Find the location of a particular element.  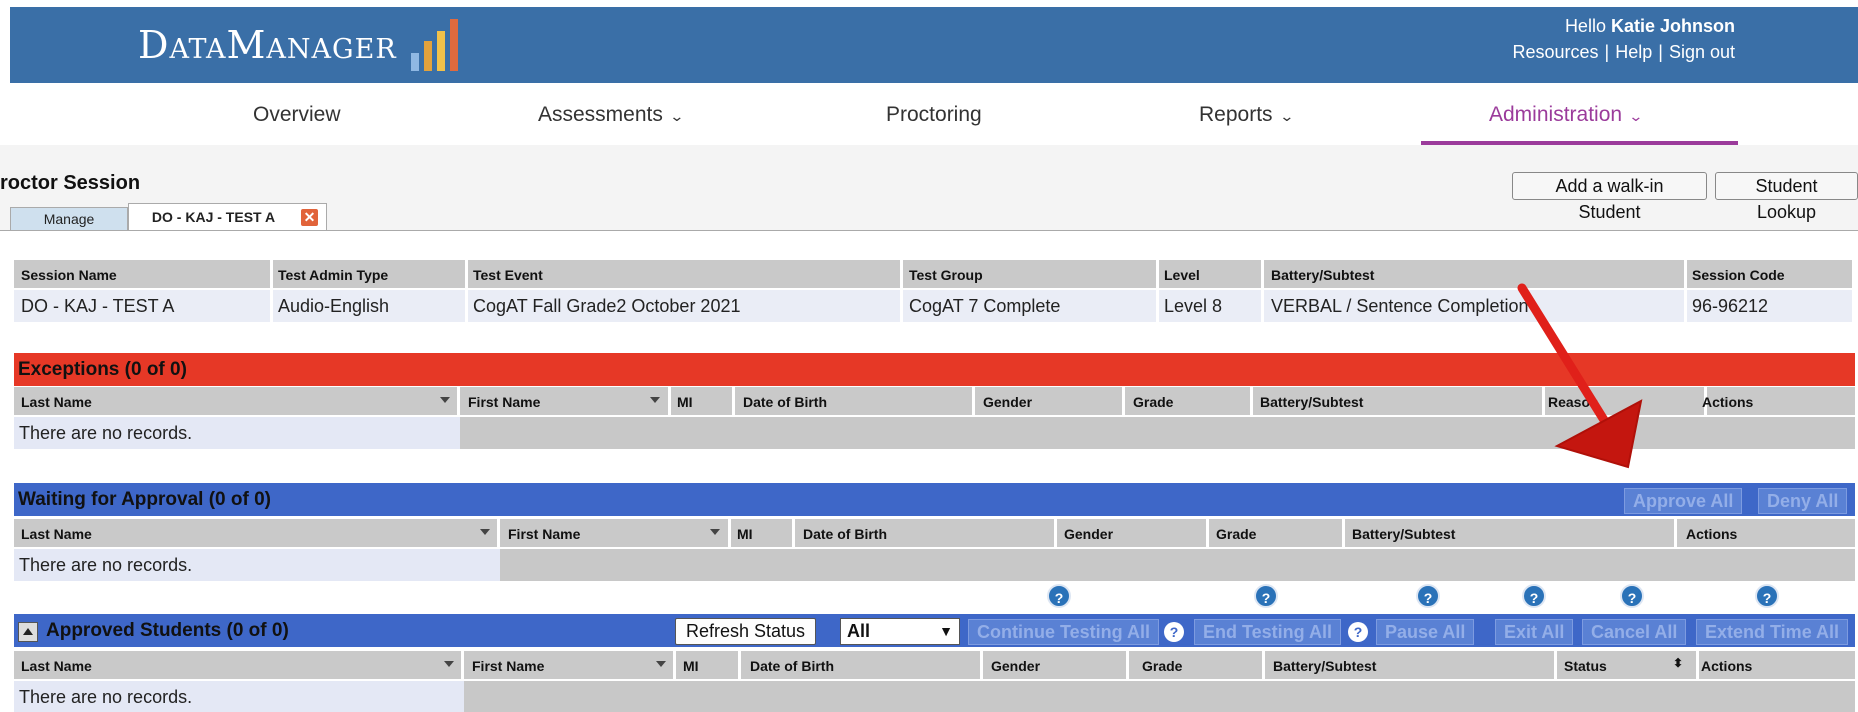

pause-all-button: Pause All is located at coordinates (1425, 632).